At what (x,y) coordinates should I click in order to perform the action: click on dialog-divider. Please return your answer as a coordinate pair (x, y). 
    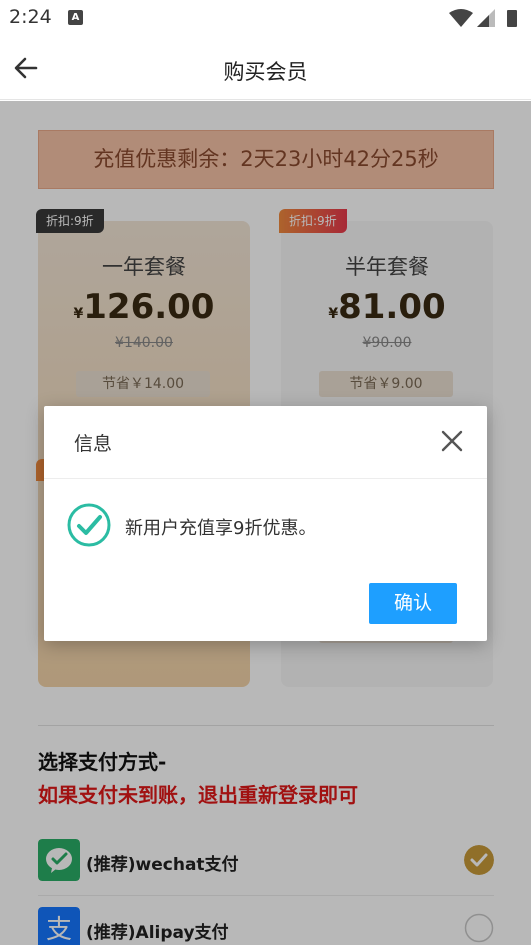
    Looking at the image, I should click on (265, 478).